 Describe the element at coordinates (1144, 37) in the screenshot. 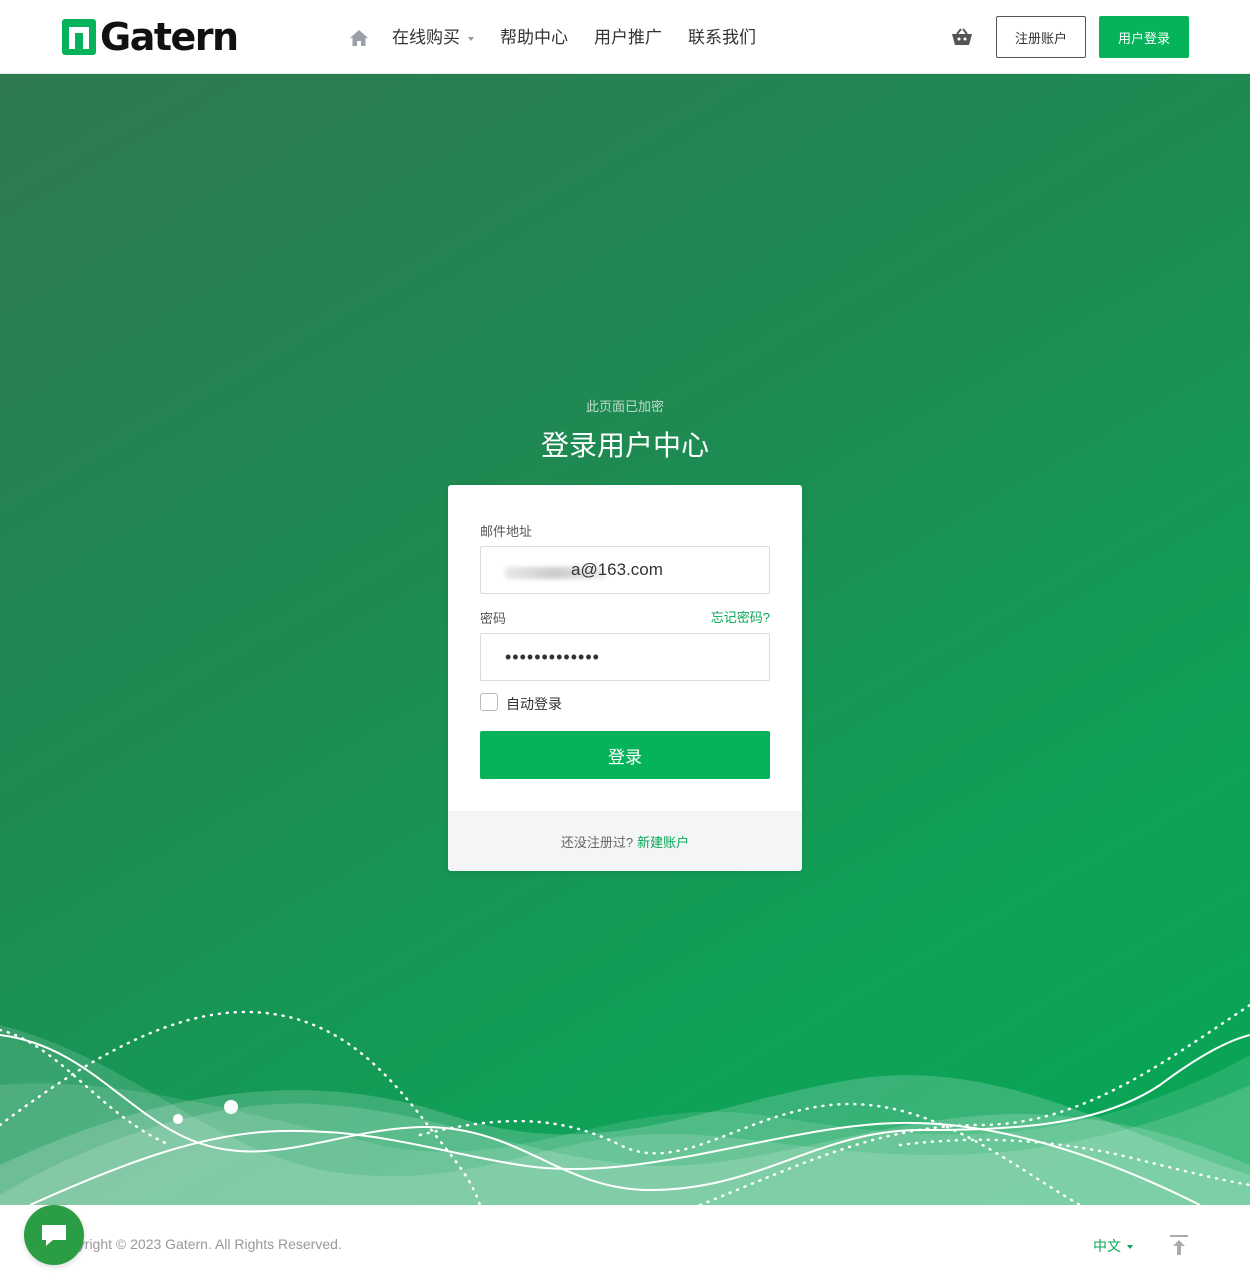

I see `login-button: 用户登录` at that location.